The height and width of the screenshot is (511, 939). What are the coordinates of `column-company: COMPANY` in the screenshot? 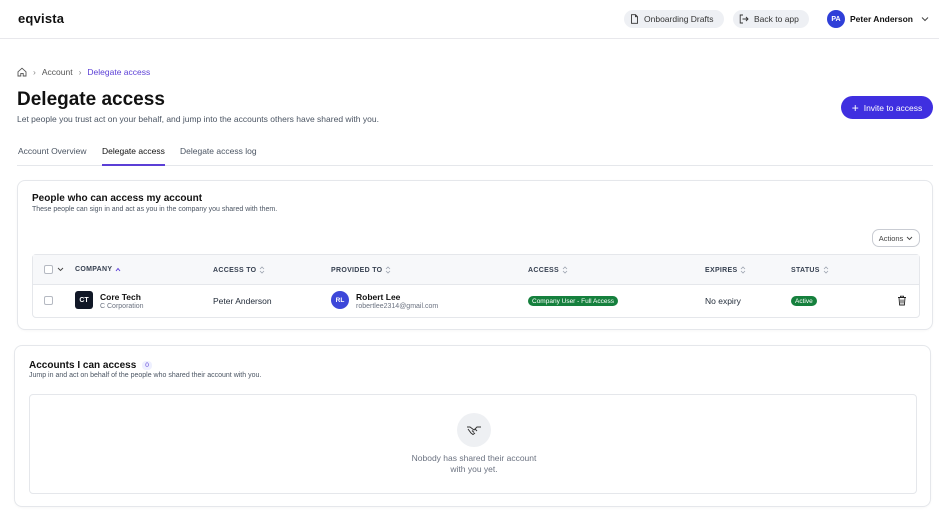 It's located at (98, 269).